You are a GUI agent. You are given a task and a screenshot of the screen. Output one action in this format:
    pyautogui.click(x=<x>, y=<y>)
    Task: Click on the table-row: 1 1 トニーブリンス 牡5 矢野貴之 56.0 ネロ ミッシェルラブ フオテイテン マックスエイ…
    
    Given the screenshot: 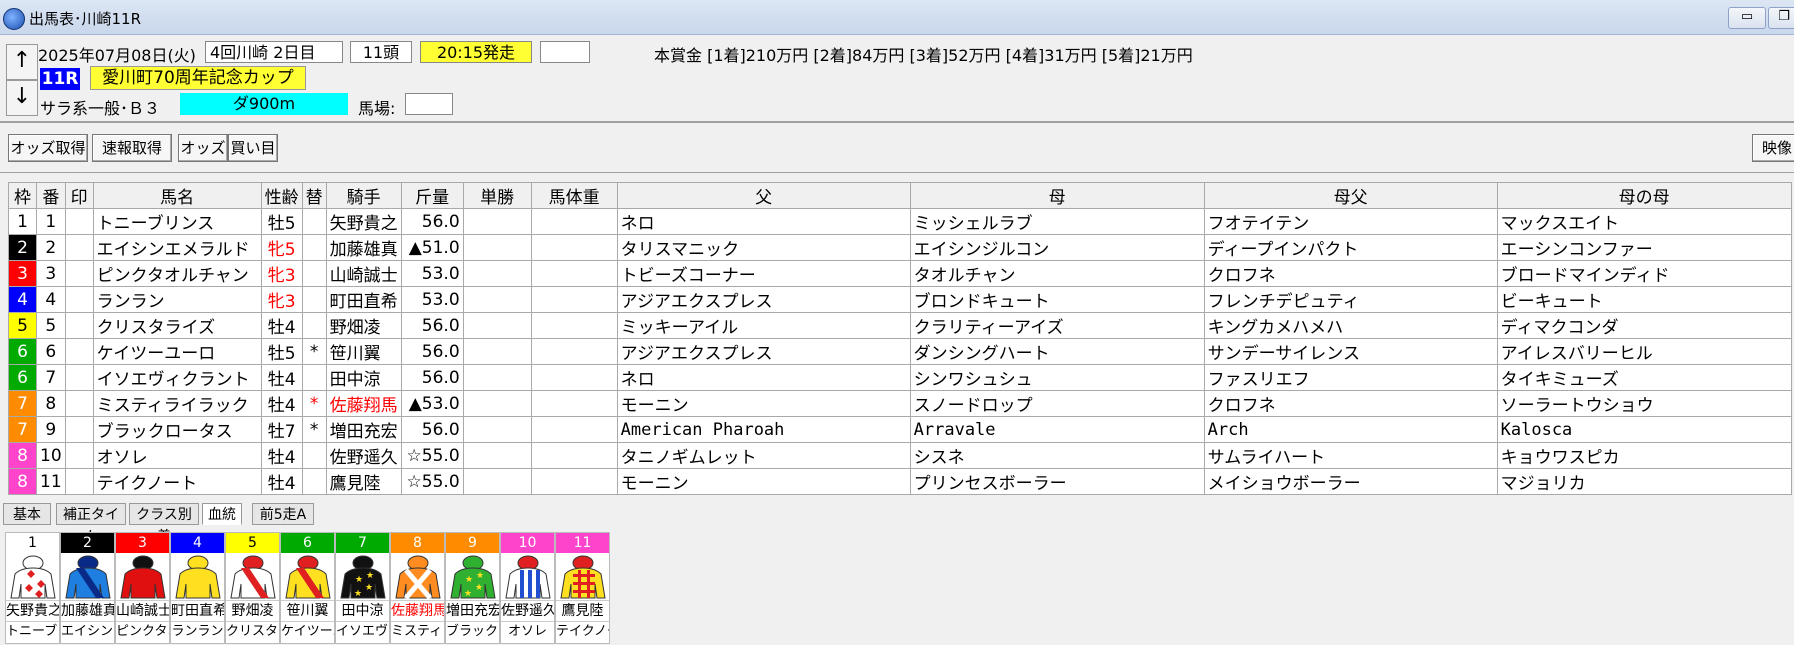 What is the action you would take?
    pyautogui.click(x=900, y=221)
    